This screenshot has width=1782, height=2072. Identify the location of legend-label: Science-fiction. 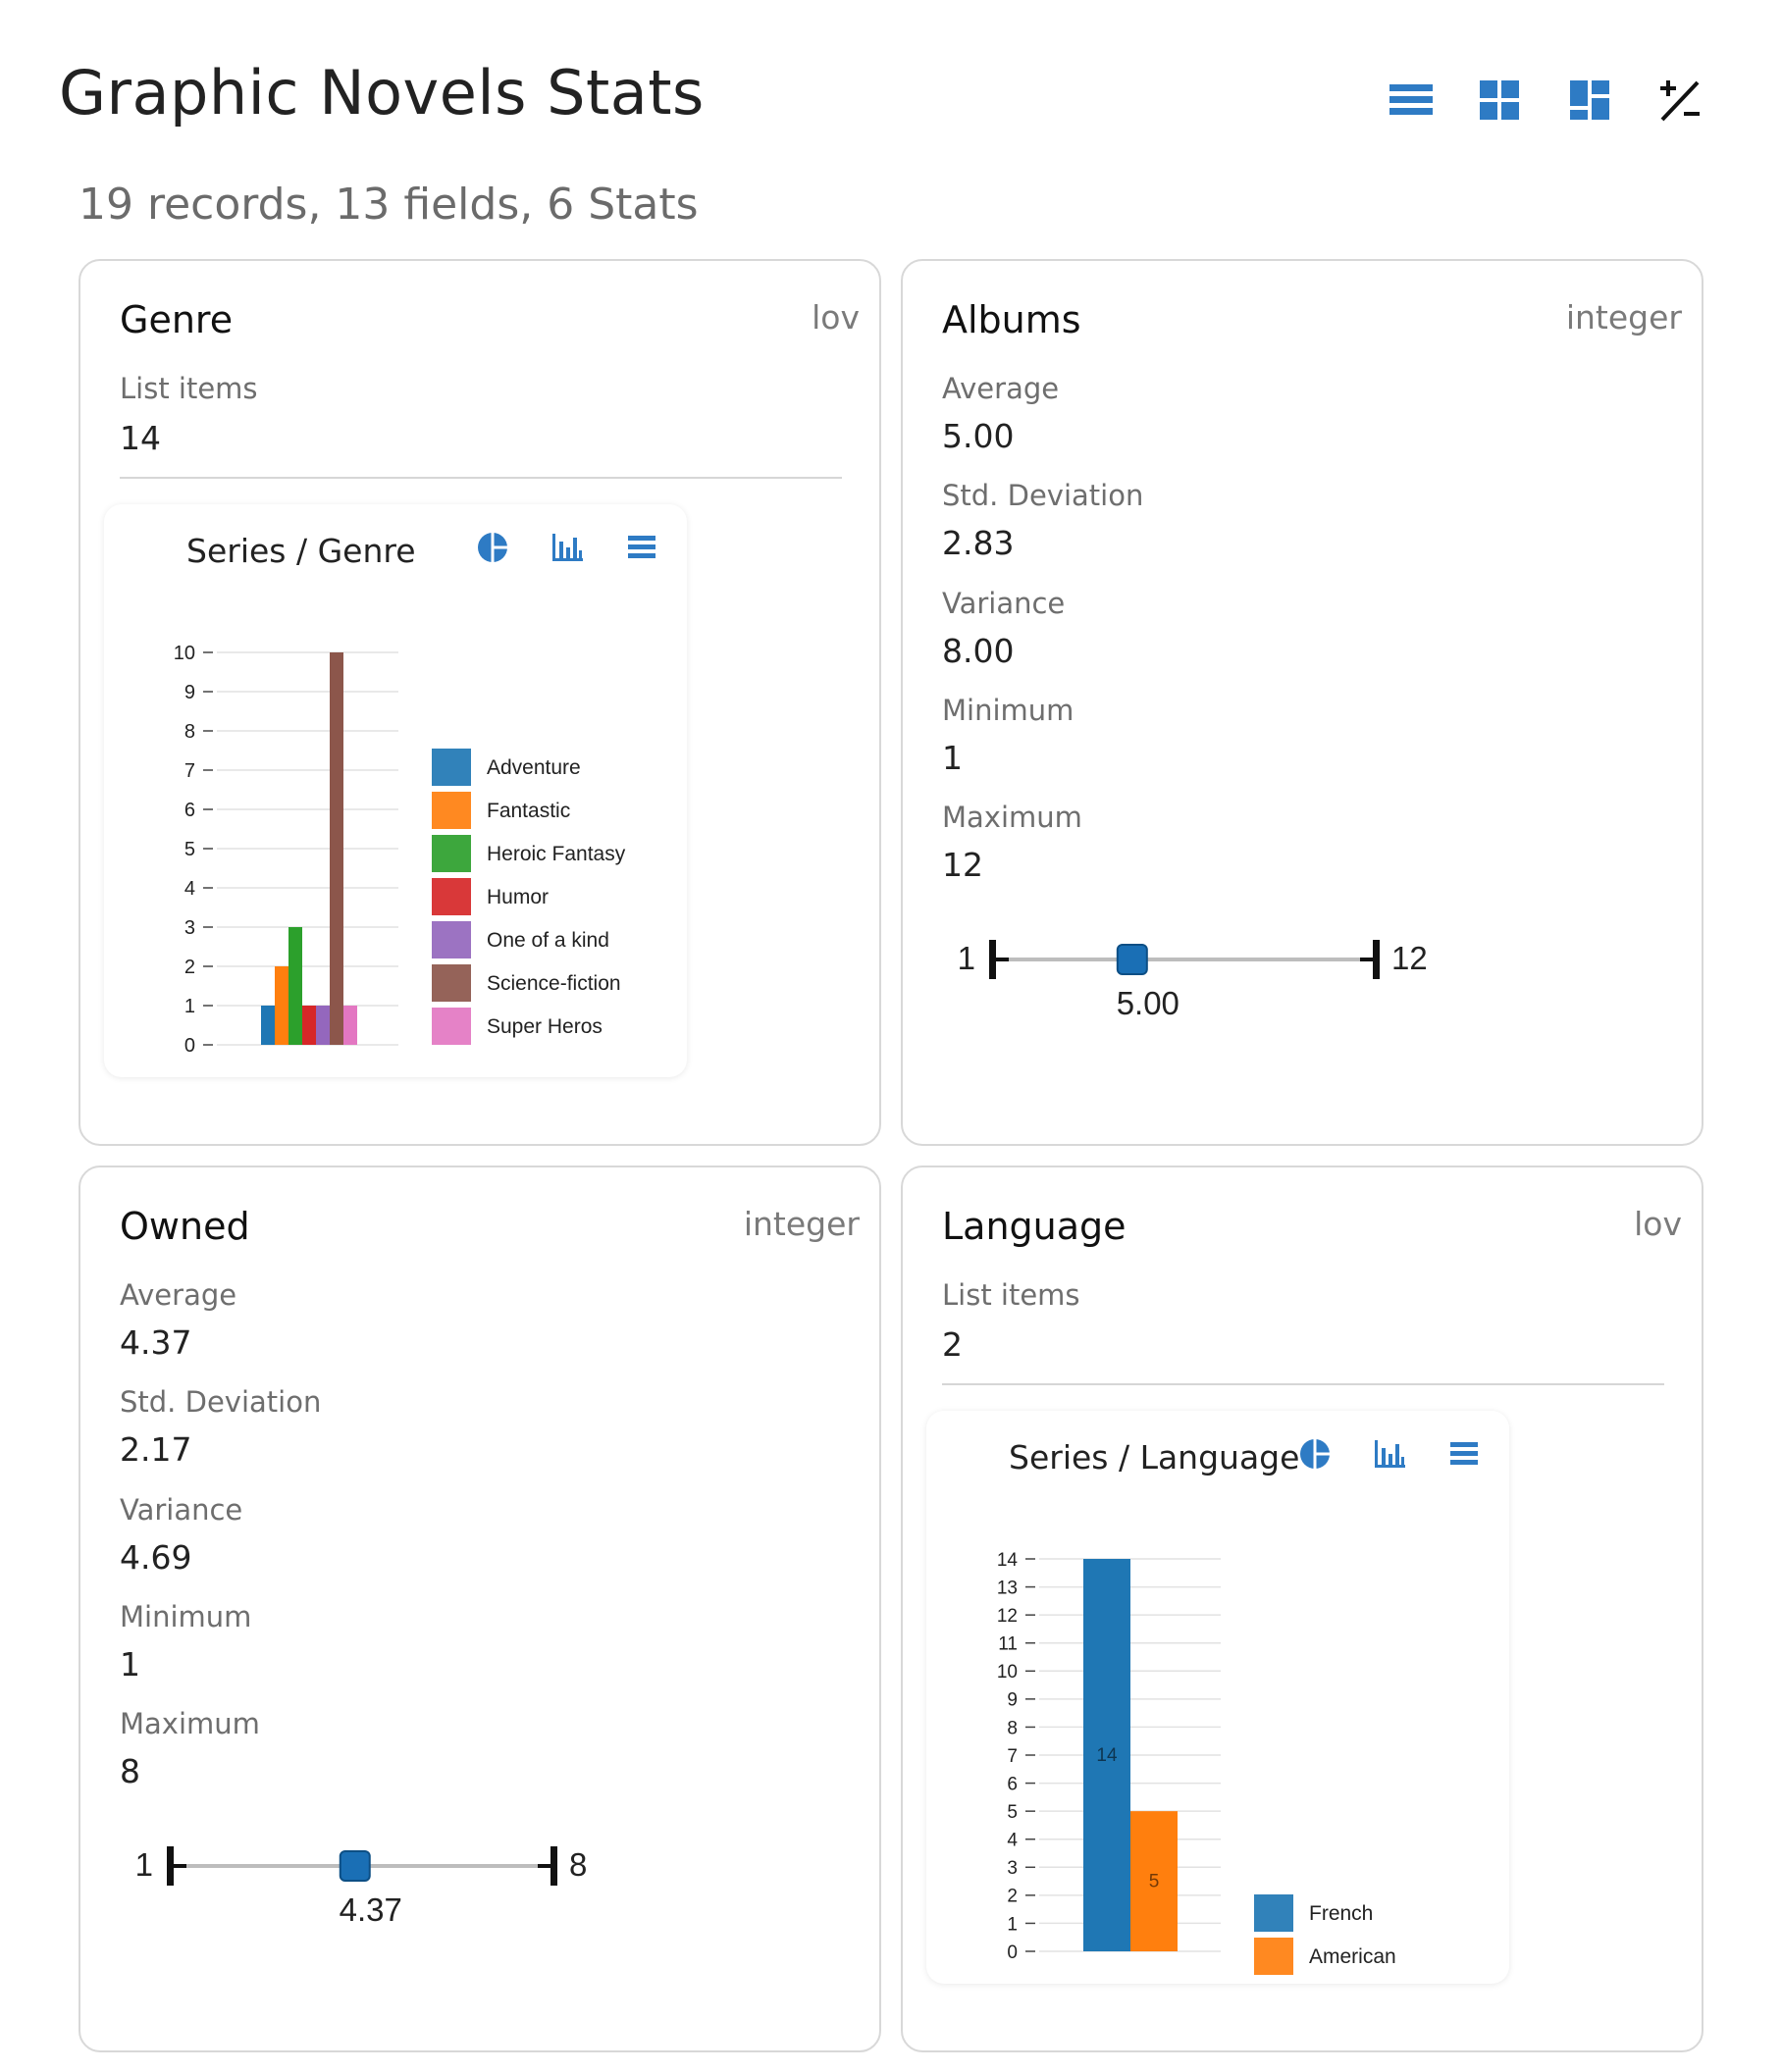
(554, 983).